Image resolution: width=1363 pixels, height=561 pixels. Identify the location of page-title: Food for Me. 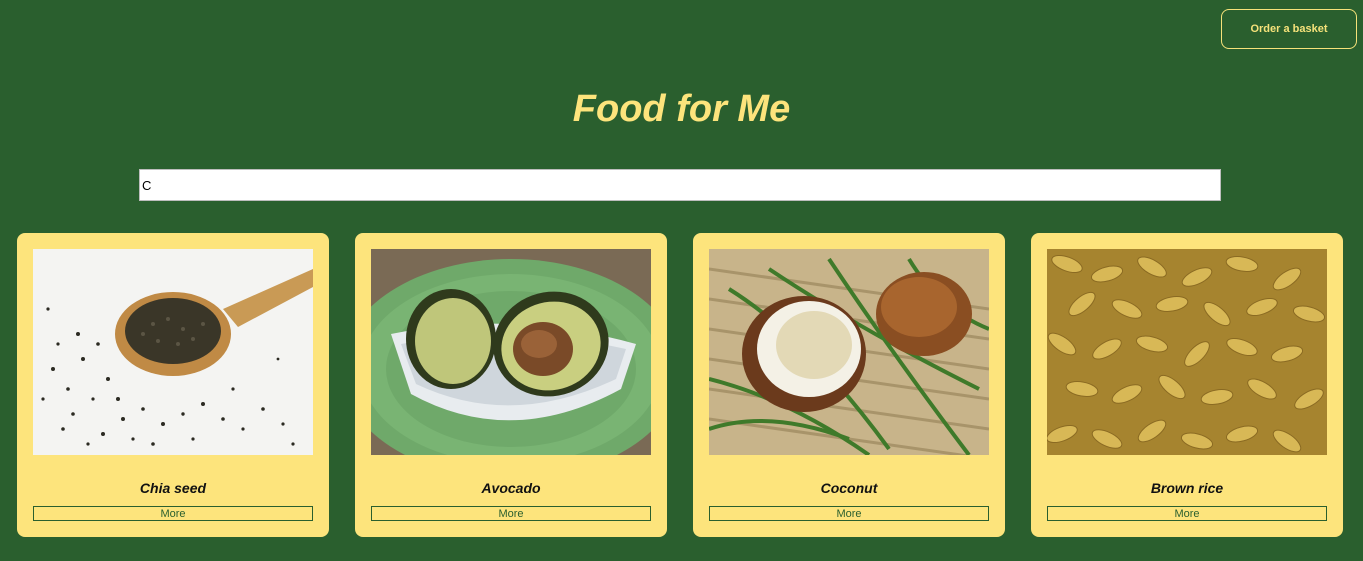
(681, 109).